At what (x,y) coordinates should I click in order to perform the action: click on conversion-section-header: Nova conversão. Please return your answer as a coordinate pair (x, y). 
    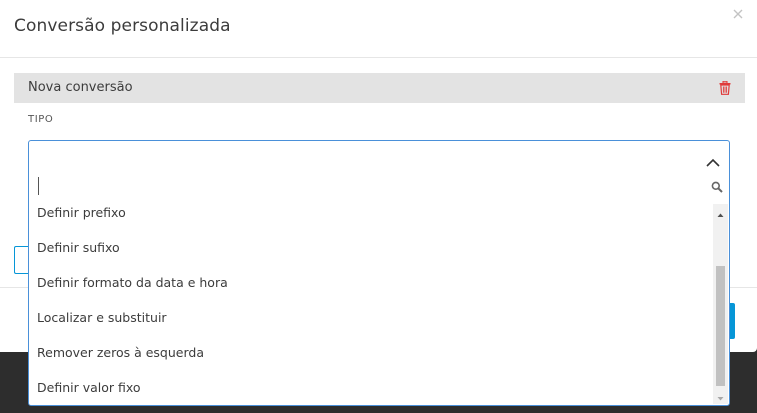
    Looking at the image, I should click on (379, 88).